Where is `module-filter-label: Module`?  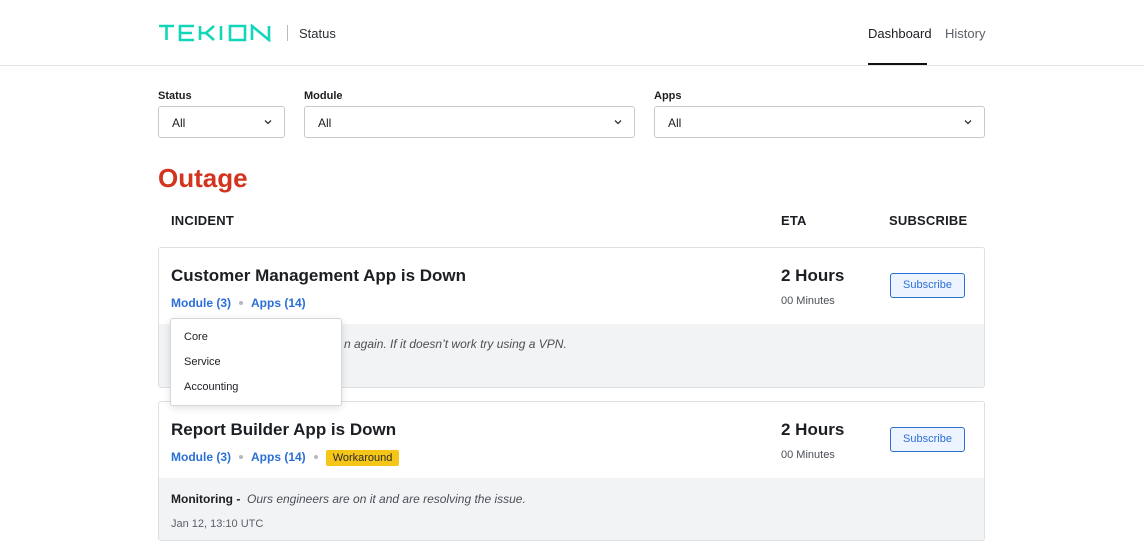
module-filter-label: Module is located at coordinates (323, 96).